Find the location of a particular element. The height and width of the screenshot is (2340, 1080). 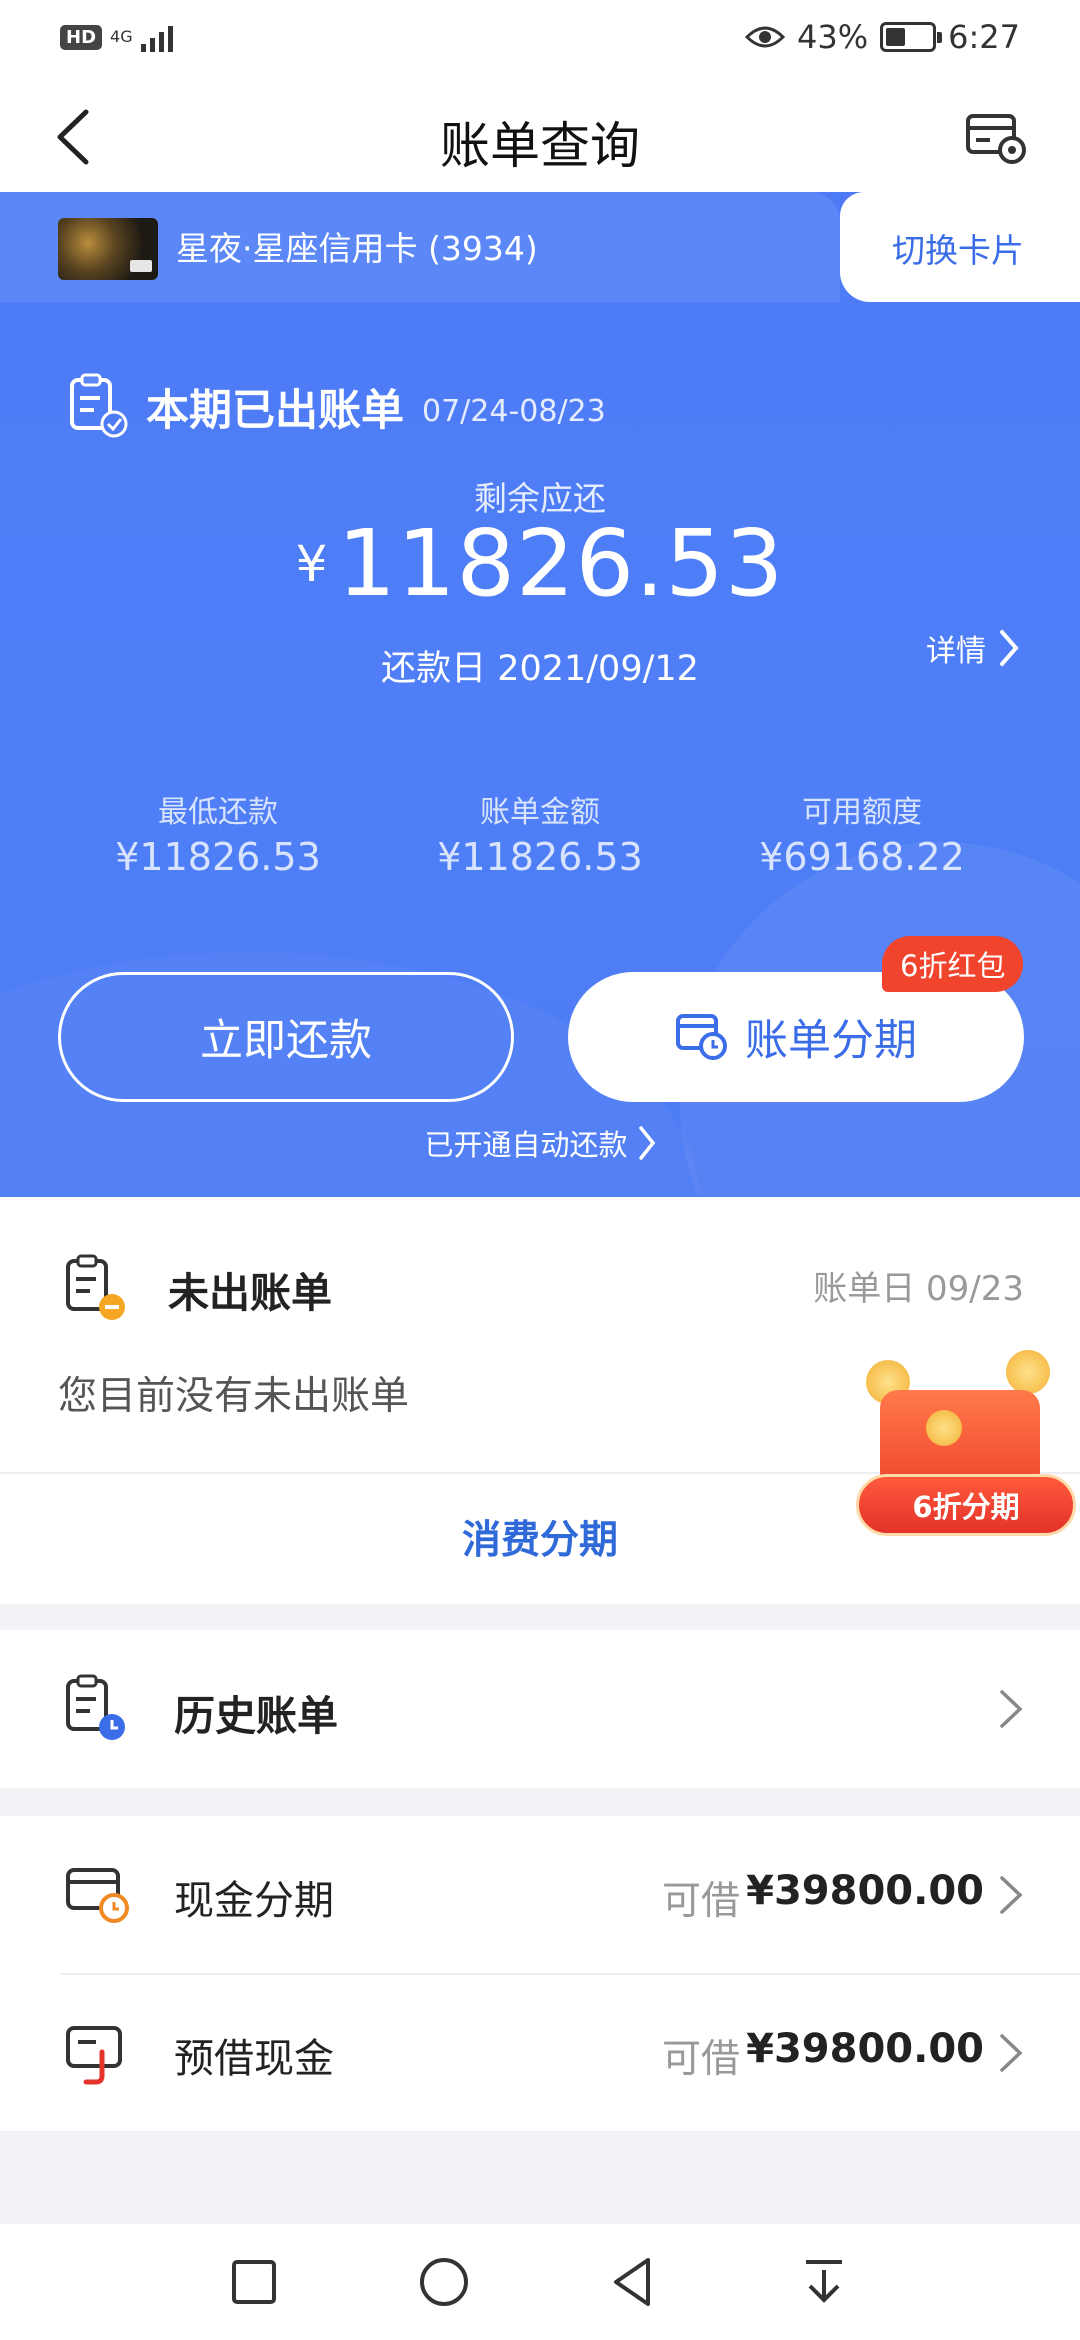

red-packet-label: 6折分期 is located at coordinates (966, 1505).